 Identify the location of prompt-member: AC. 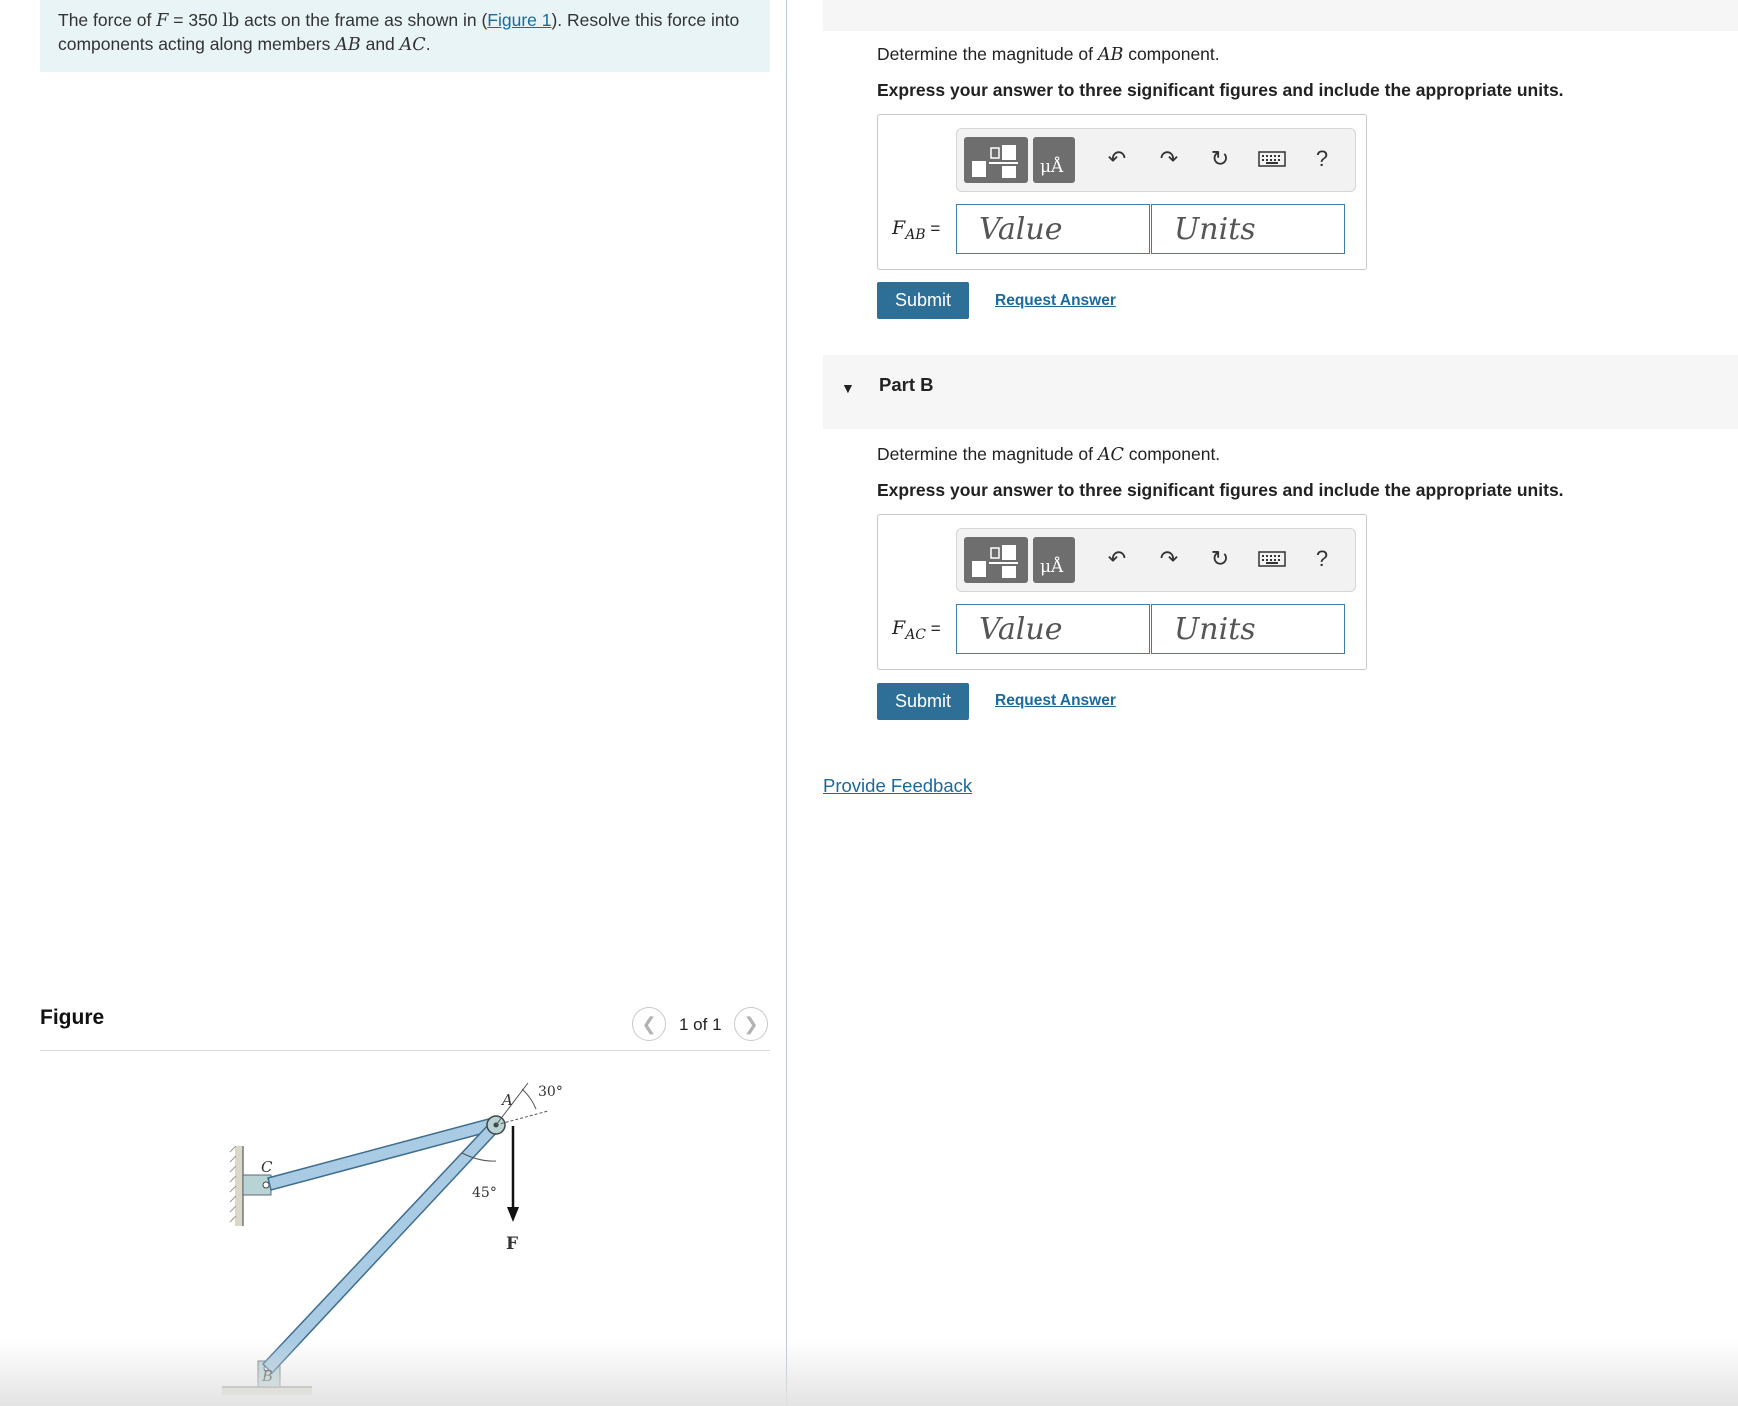
(1110, 455).